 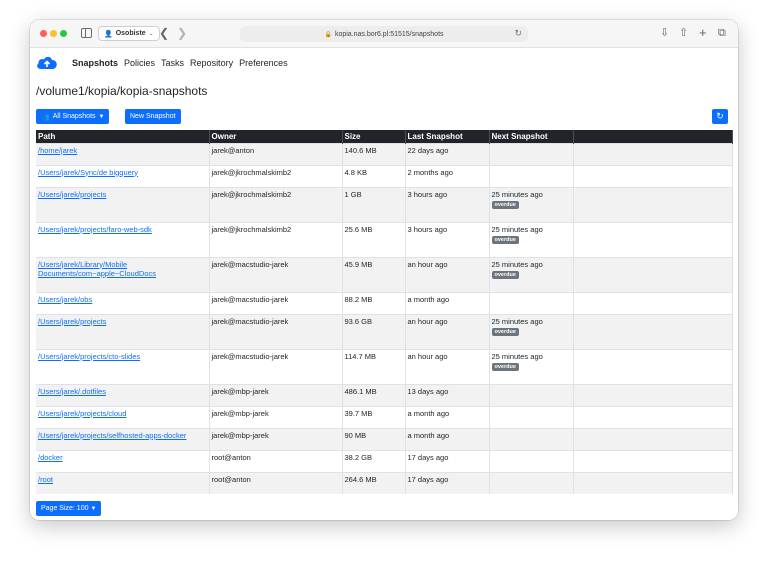 What do you see at coordinates (88, 172) in the screenshot?
I see `snapshot-path-link: /Users/jarek/Sync/de bigquery` at bounding box center [88, 172].